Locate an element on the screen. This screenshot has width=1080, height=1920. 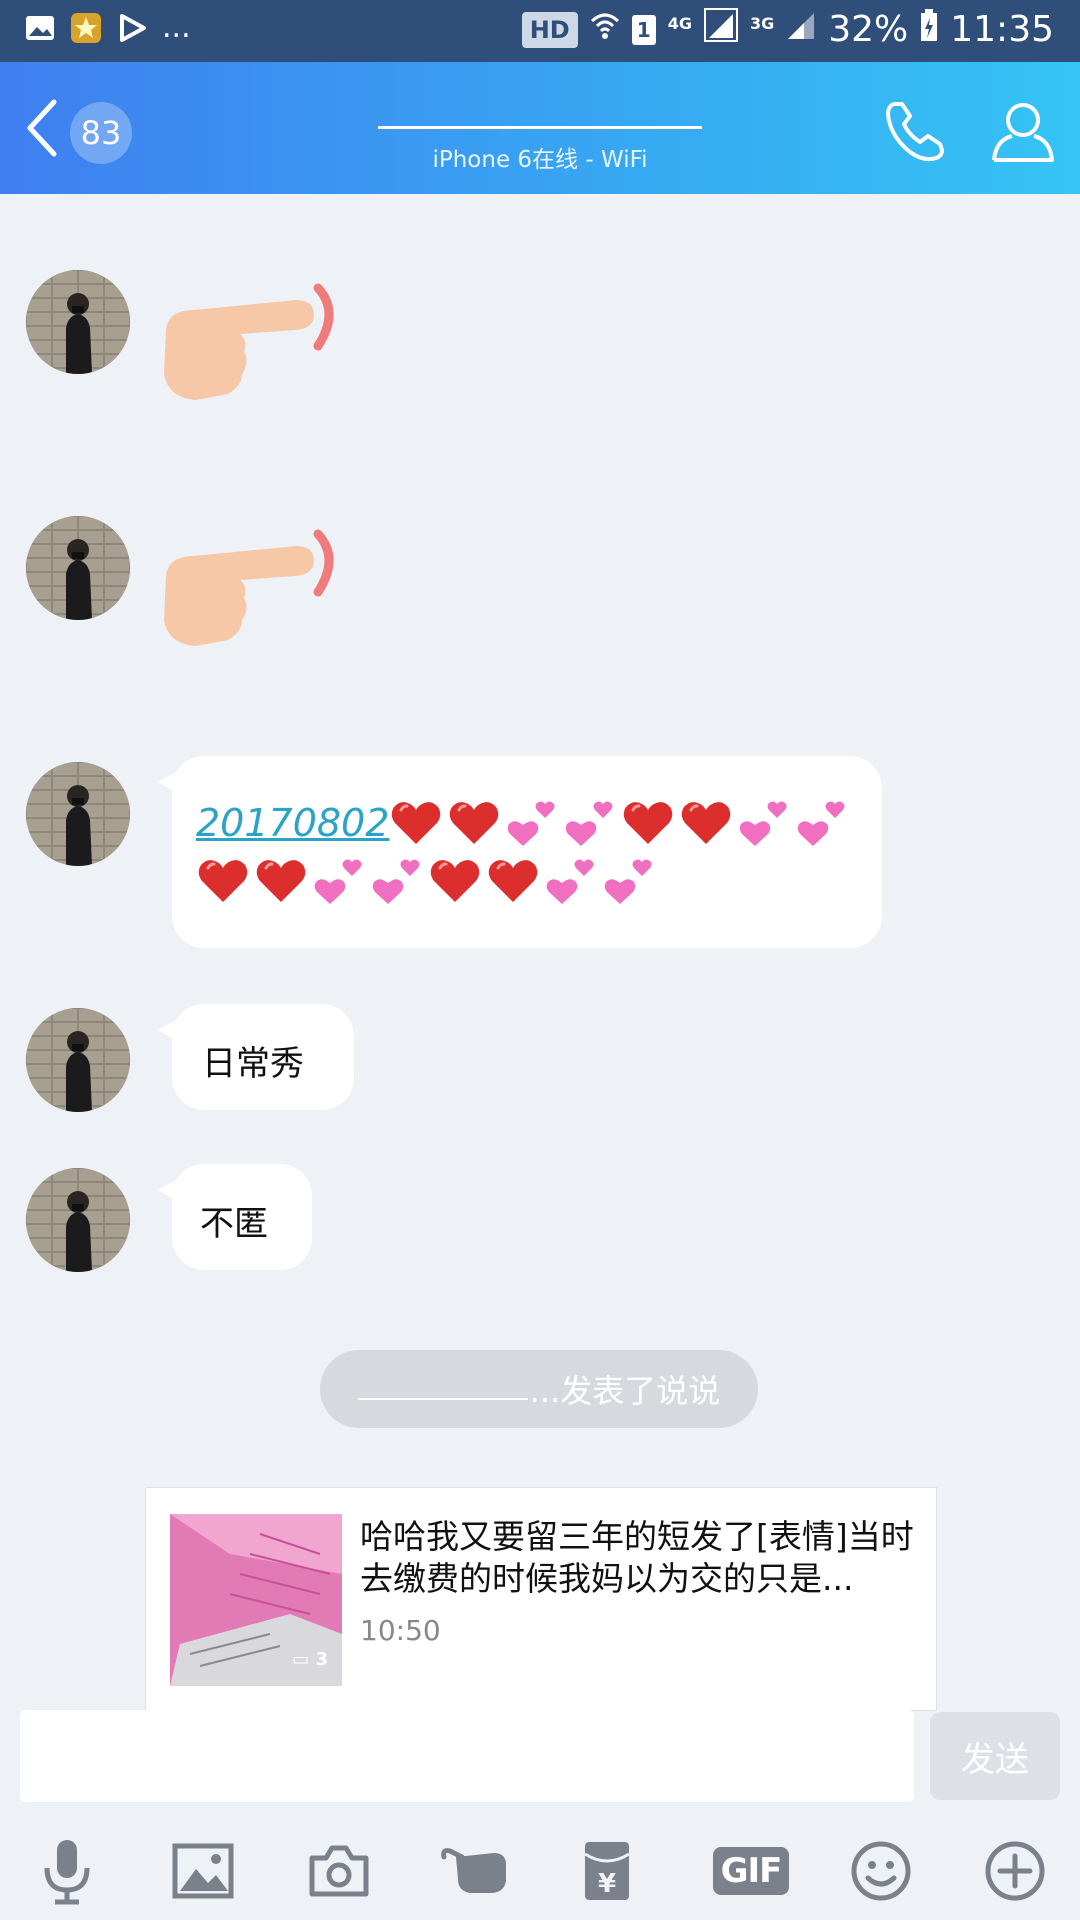
signal-icon is located at coordinates (720, 29).